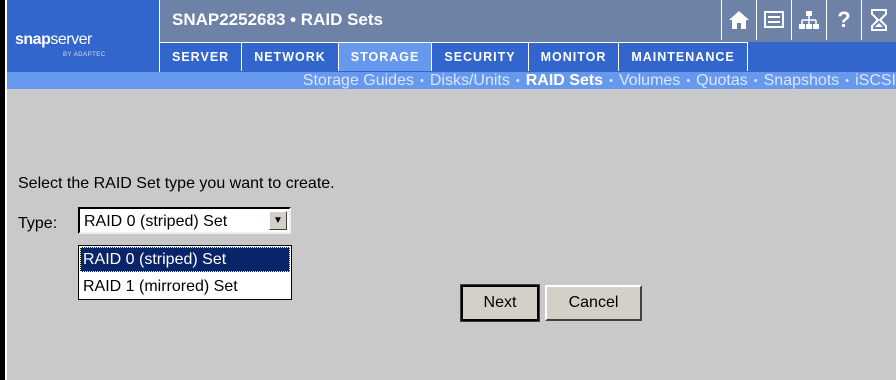  Describe the element at coordinates (843, 20) in the screenshot. I see `help-icon: ?` at that location.